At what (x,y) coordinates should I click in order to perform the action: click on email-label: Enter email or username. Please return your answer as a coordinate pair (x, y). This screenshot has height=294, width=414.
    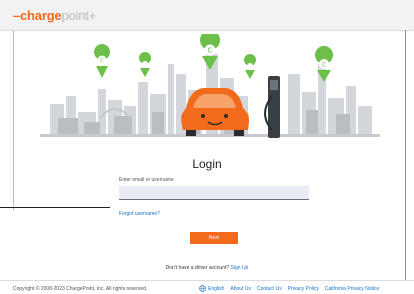
    Looking at the image, I should click on (146, 180).